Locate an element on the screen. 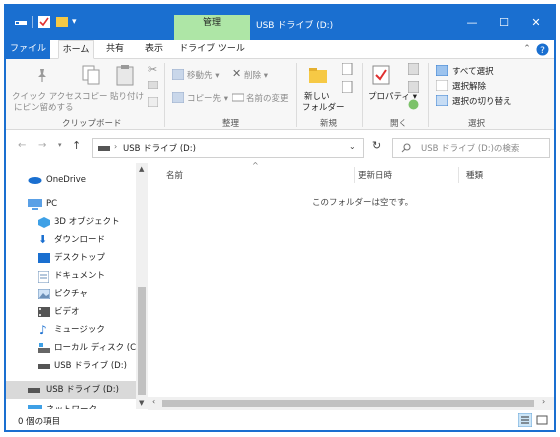 The image size is (560, 437). cut-icon: ✂ is located at coordinates (152, 69).